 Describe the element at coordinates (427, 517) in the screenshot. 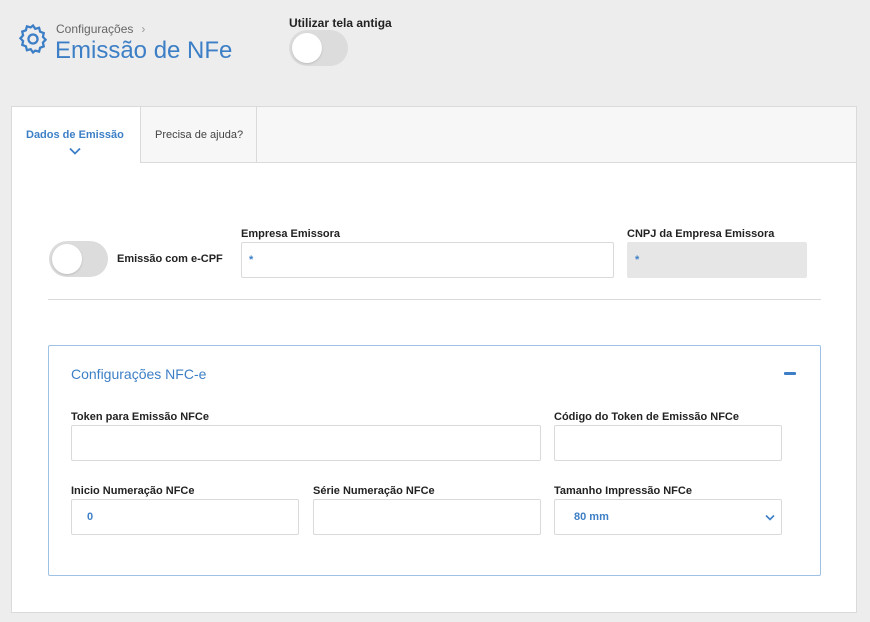

I see `series-input` at that location.